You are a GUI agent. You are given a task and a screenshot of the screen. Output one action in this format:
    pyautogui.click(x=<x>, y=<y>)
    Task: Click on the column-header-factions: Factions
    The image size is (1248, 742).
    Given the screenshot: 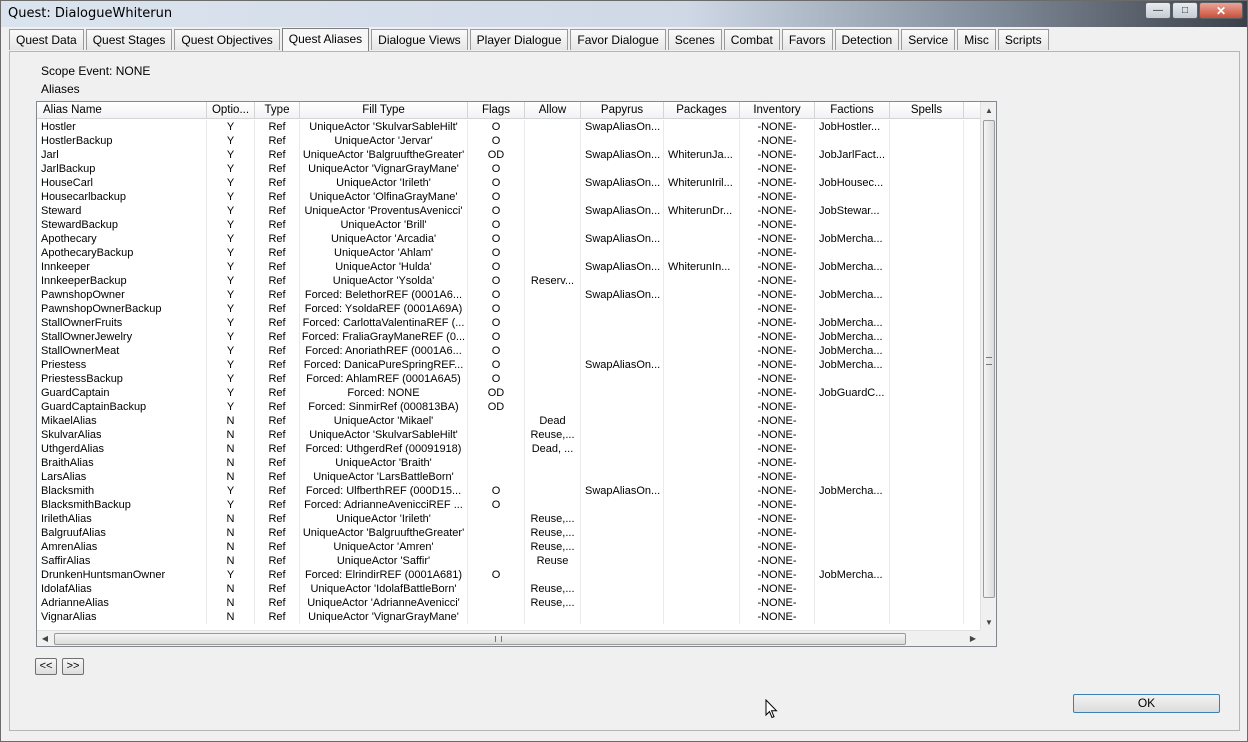 What is the action you would take?
    pyautogui.click(x=852, y=110)
    